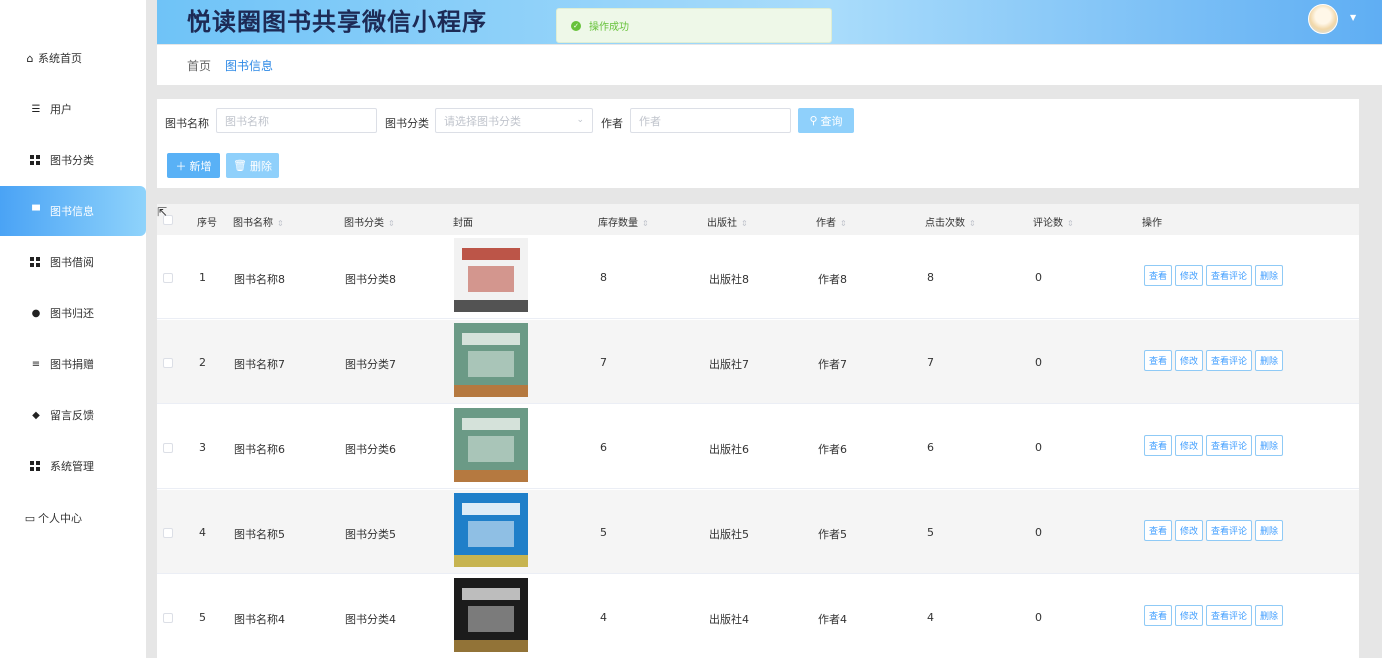  I want to click on cell-stock: 4, so click(603, 617).